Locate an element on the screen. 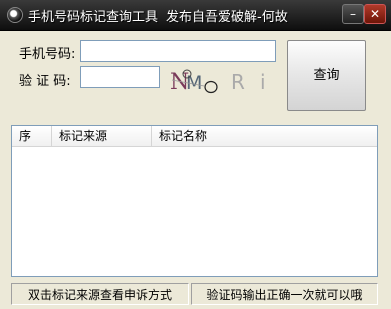 The height and width of the screenshot is (309, 391). column-header-source: 标记来源 is located at coordinates (102, 136).